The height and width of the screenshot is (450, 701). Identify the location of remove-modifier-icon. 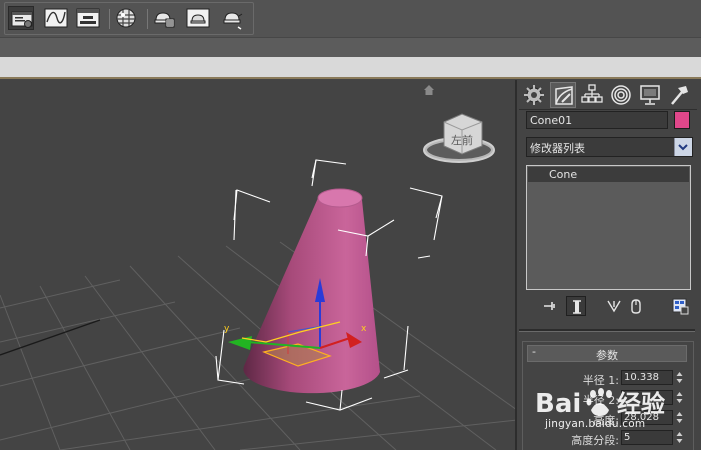
(636, 306).